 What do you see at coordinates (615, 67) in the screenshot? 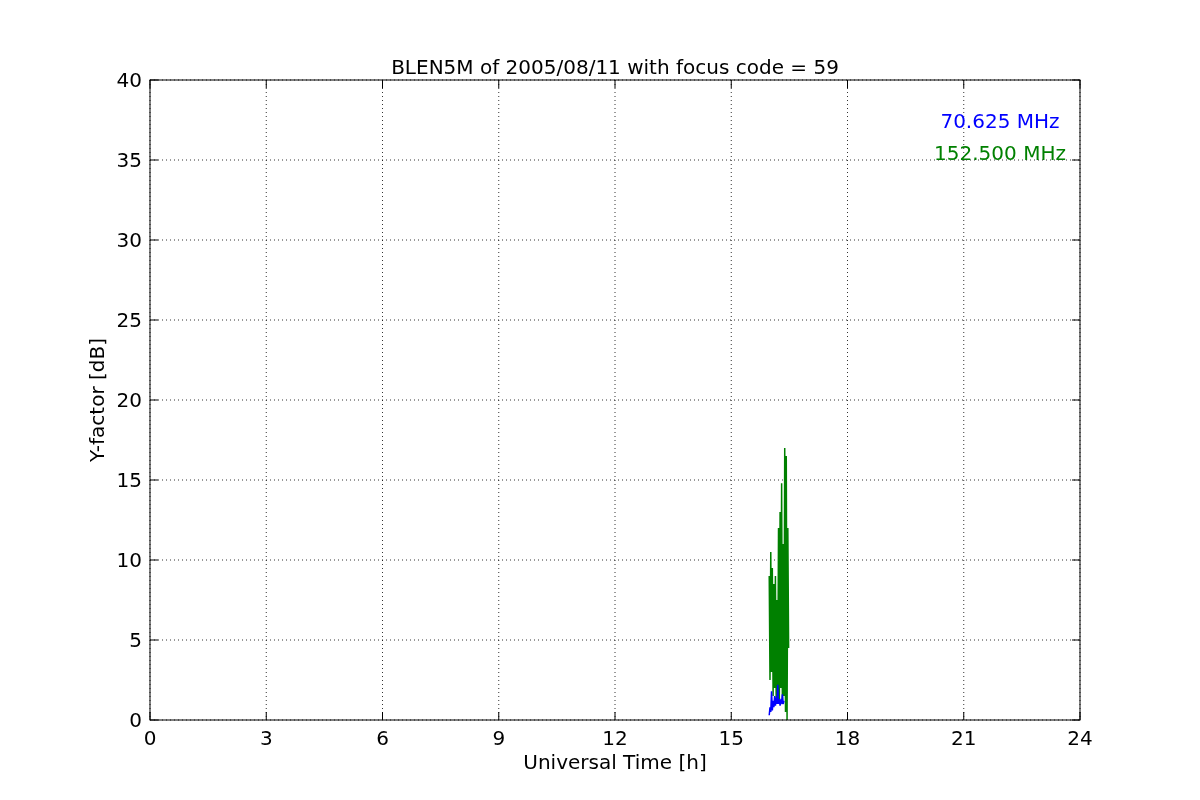
I see `chart-title: BLEN5M of 2005/08/11 with focus code = 59` at bounding box center [615, 67].